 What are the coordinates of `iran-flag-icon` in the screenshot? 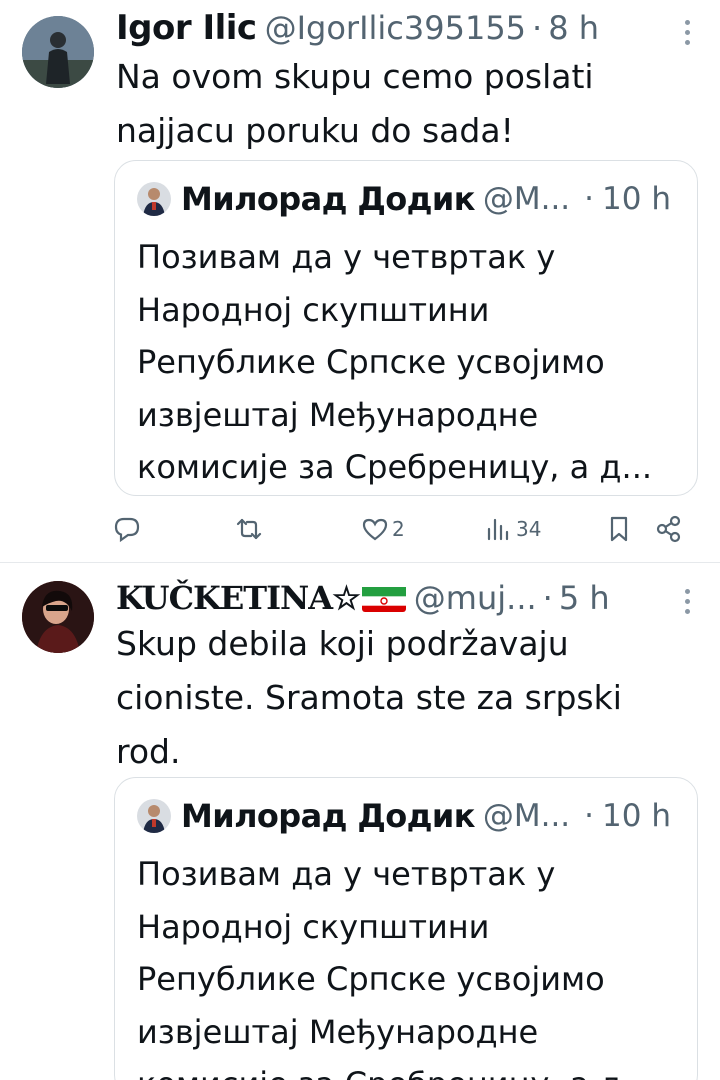 It's located at (383, 598).